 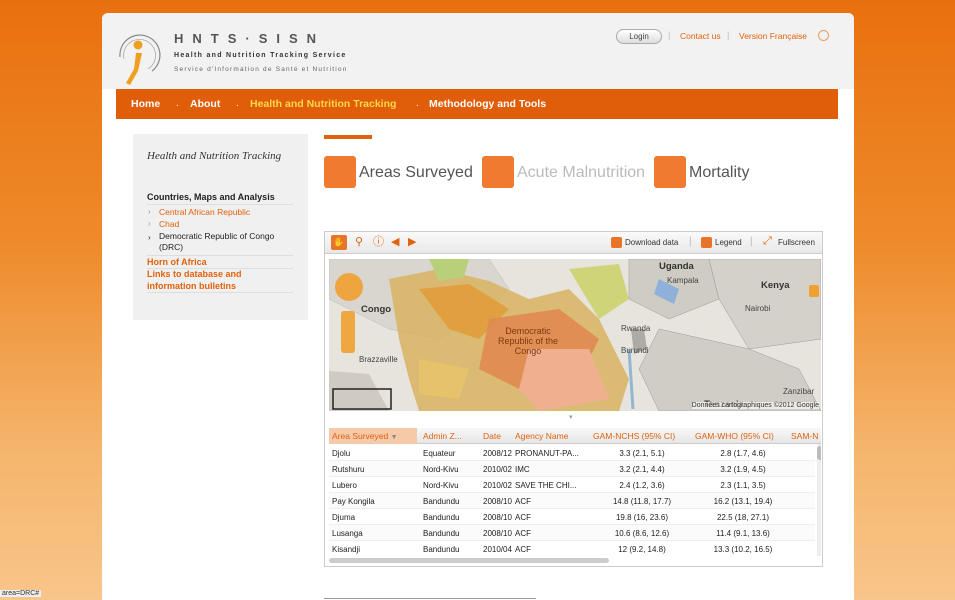 What do you see at coordinates (224, 242) in the screenshot?
I see `sidebar-item-drc: Democratic Republic of Congo (DRC)` at bounding box center [224, 242].